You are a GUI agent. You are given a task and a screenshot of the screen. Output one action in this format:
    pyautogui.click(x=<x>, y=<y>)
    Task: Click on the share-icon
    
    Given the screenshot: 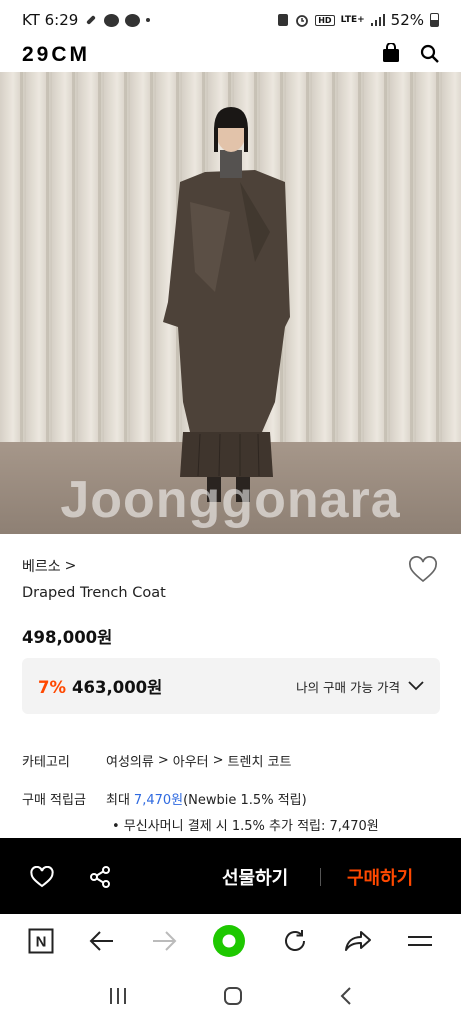 What is the action you would take?
    pyautogui.click(x=358, y=943)
    